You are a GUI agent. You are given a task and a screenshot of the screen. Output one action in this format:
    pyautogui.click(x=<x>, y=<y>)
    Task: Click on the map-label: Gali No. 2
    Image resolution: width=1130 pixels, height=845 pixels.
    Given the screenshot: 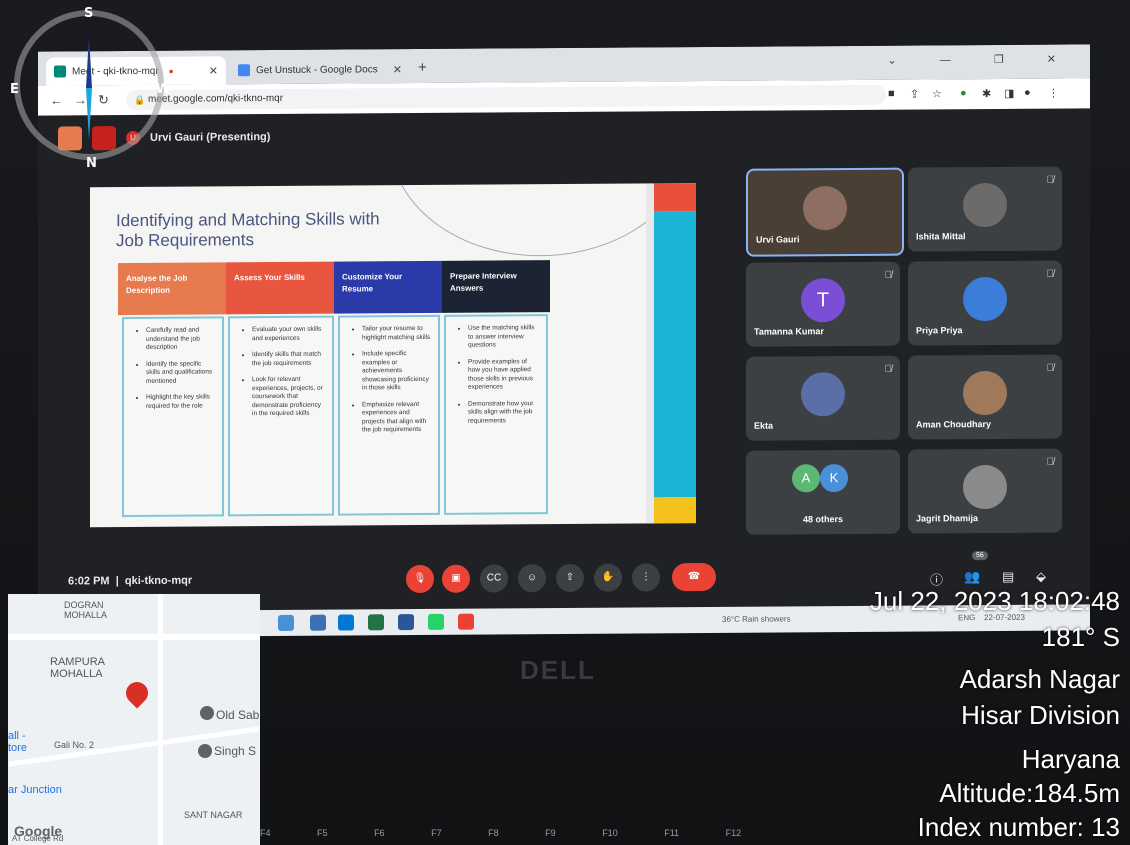 What is the action you would take?
    pyautogui.click(x=74, y=745)
    